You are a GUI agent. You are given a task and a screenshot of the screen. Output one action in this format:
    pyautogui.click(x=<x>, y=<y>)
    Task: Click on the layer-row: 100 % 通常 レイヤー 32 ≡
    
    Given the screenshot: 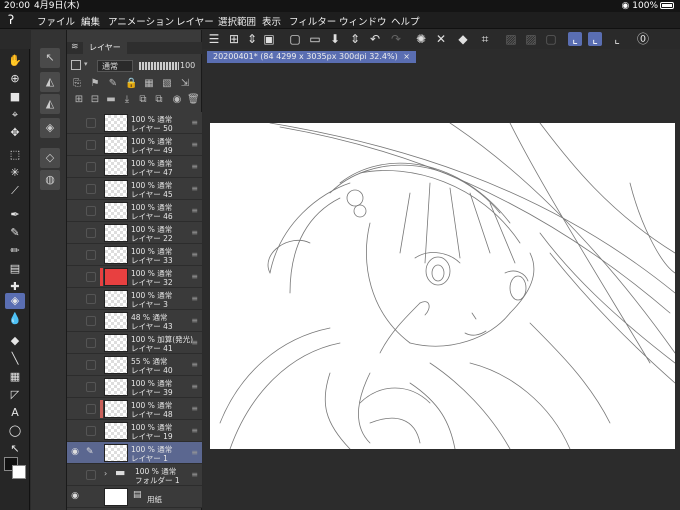 What is the action you would take?
    pyautogui.click(x=134, y=277)
    